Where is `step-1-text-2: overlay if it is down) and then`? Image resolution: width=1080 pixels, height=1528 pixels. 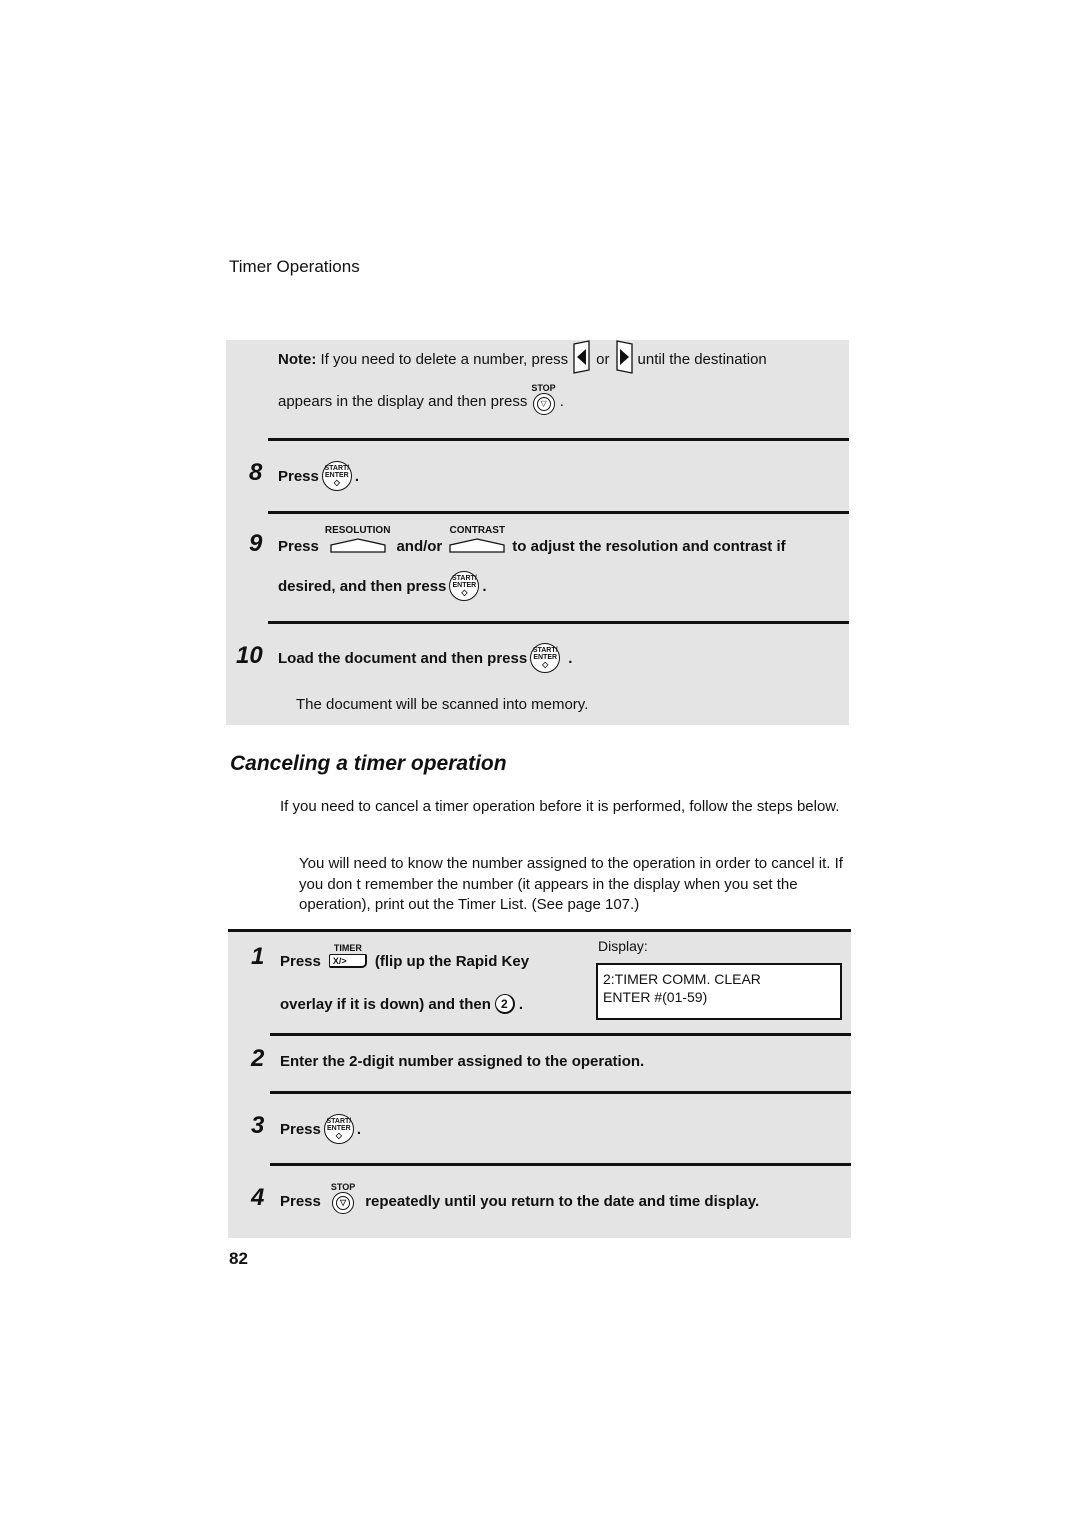 step-1-text-2: overlay if it is down) and then is located at coordinates (385, 1004).